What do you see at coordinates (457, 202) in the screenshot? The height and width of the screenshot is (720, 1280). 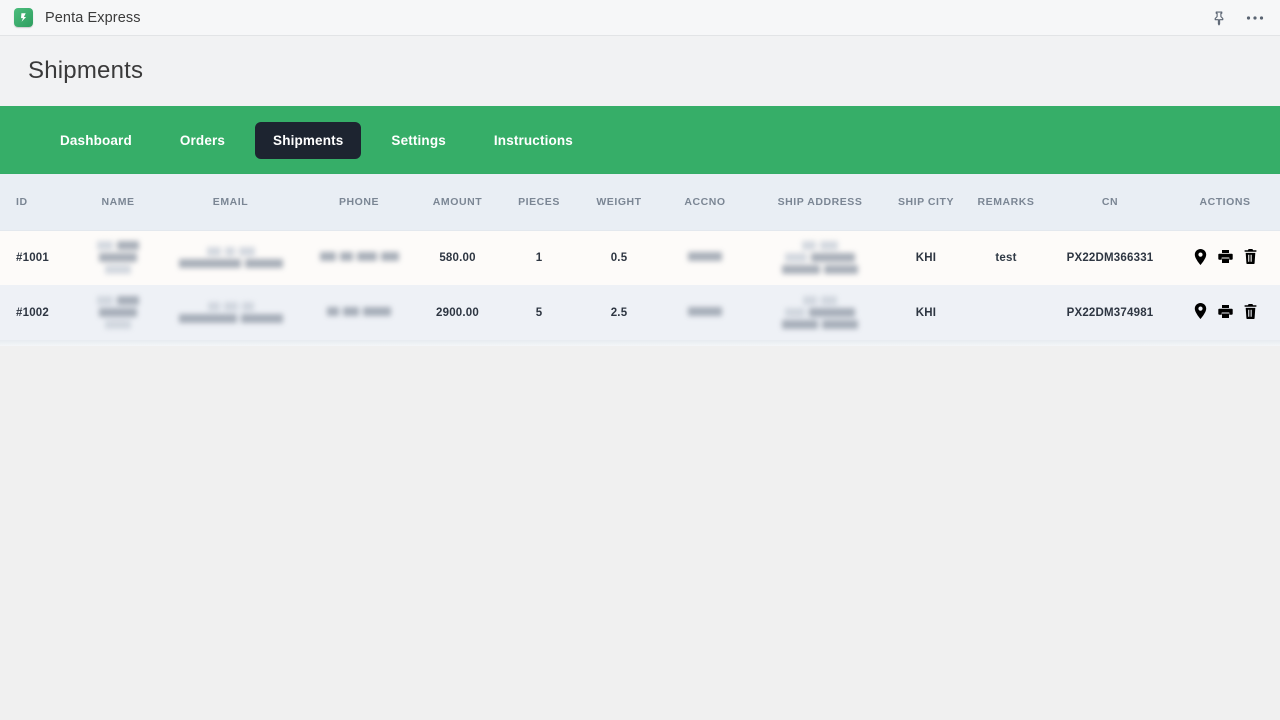 I see `col-header-amount: AMOUNT` at bounding box center [457, 202].